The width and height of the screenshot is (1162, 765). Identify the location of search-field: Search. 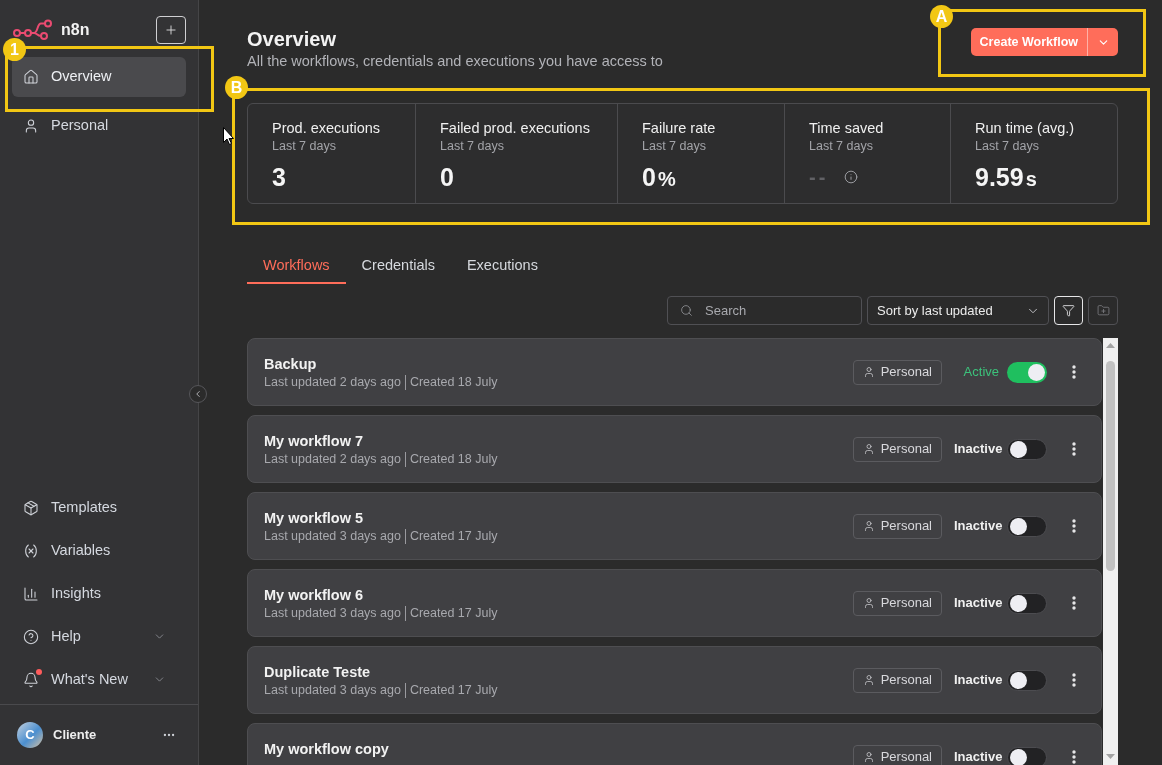
(764, 310).